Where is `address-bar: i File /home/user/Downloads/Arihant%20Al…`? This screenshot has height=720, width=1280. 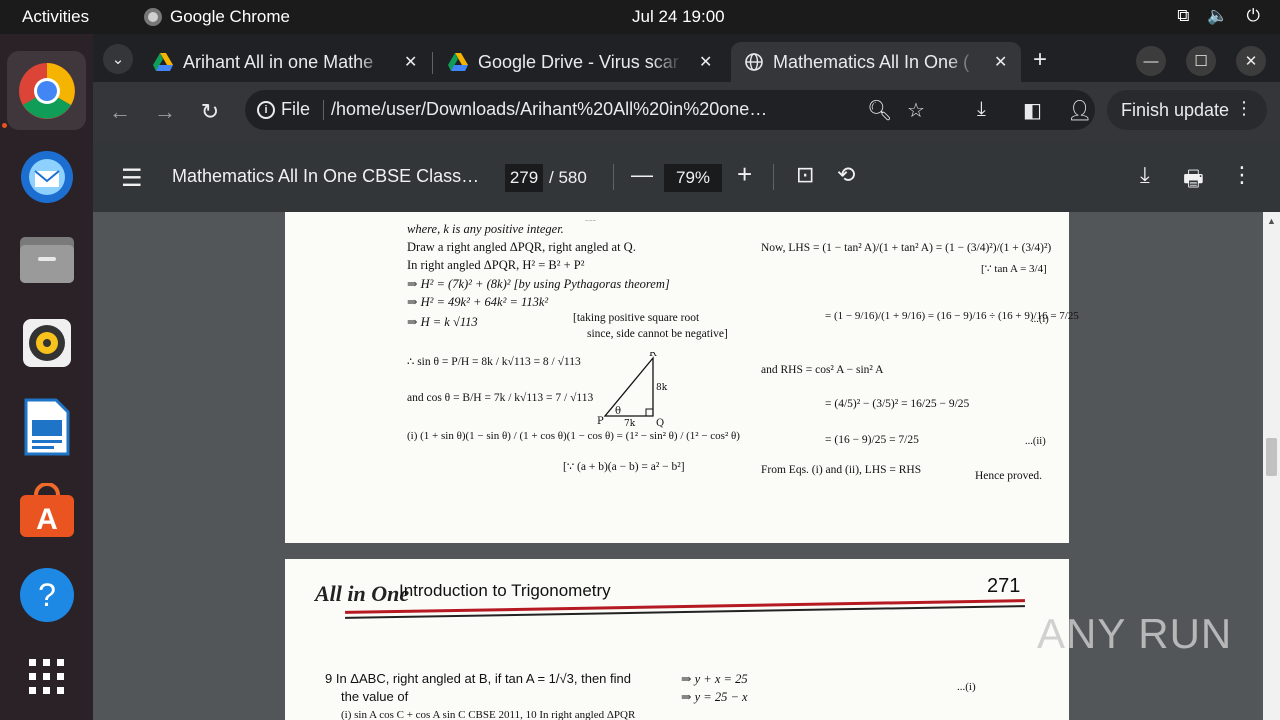 address-bar: i File /home/user/Downloads/Arihant%20Al… is located at coordinates (670, 110).